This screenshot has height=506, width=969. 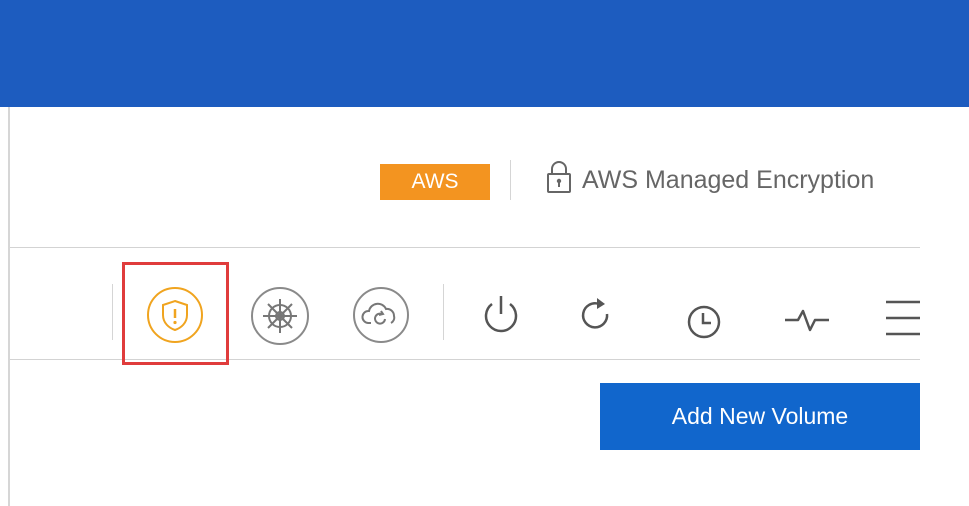 I want to click on power-button, so click(x=501, y=315).